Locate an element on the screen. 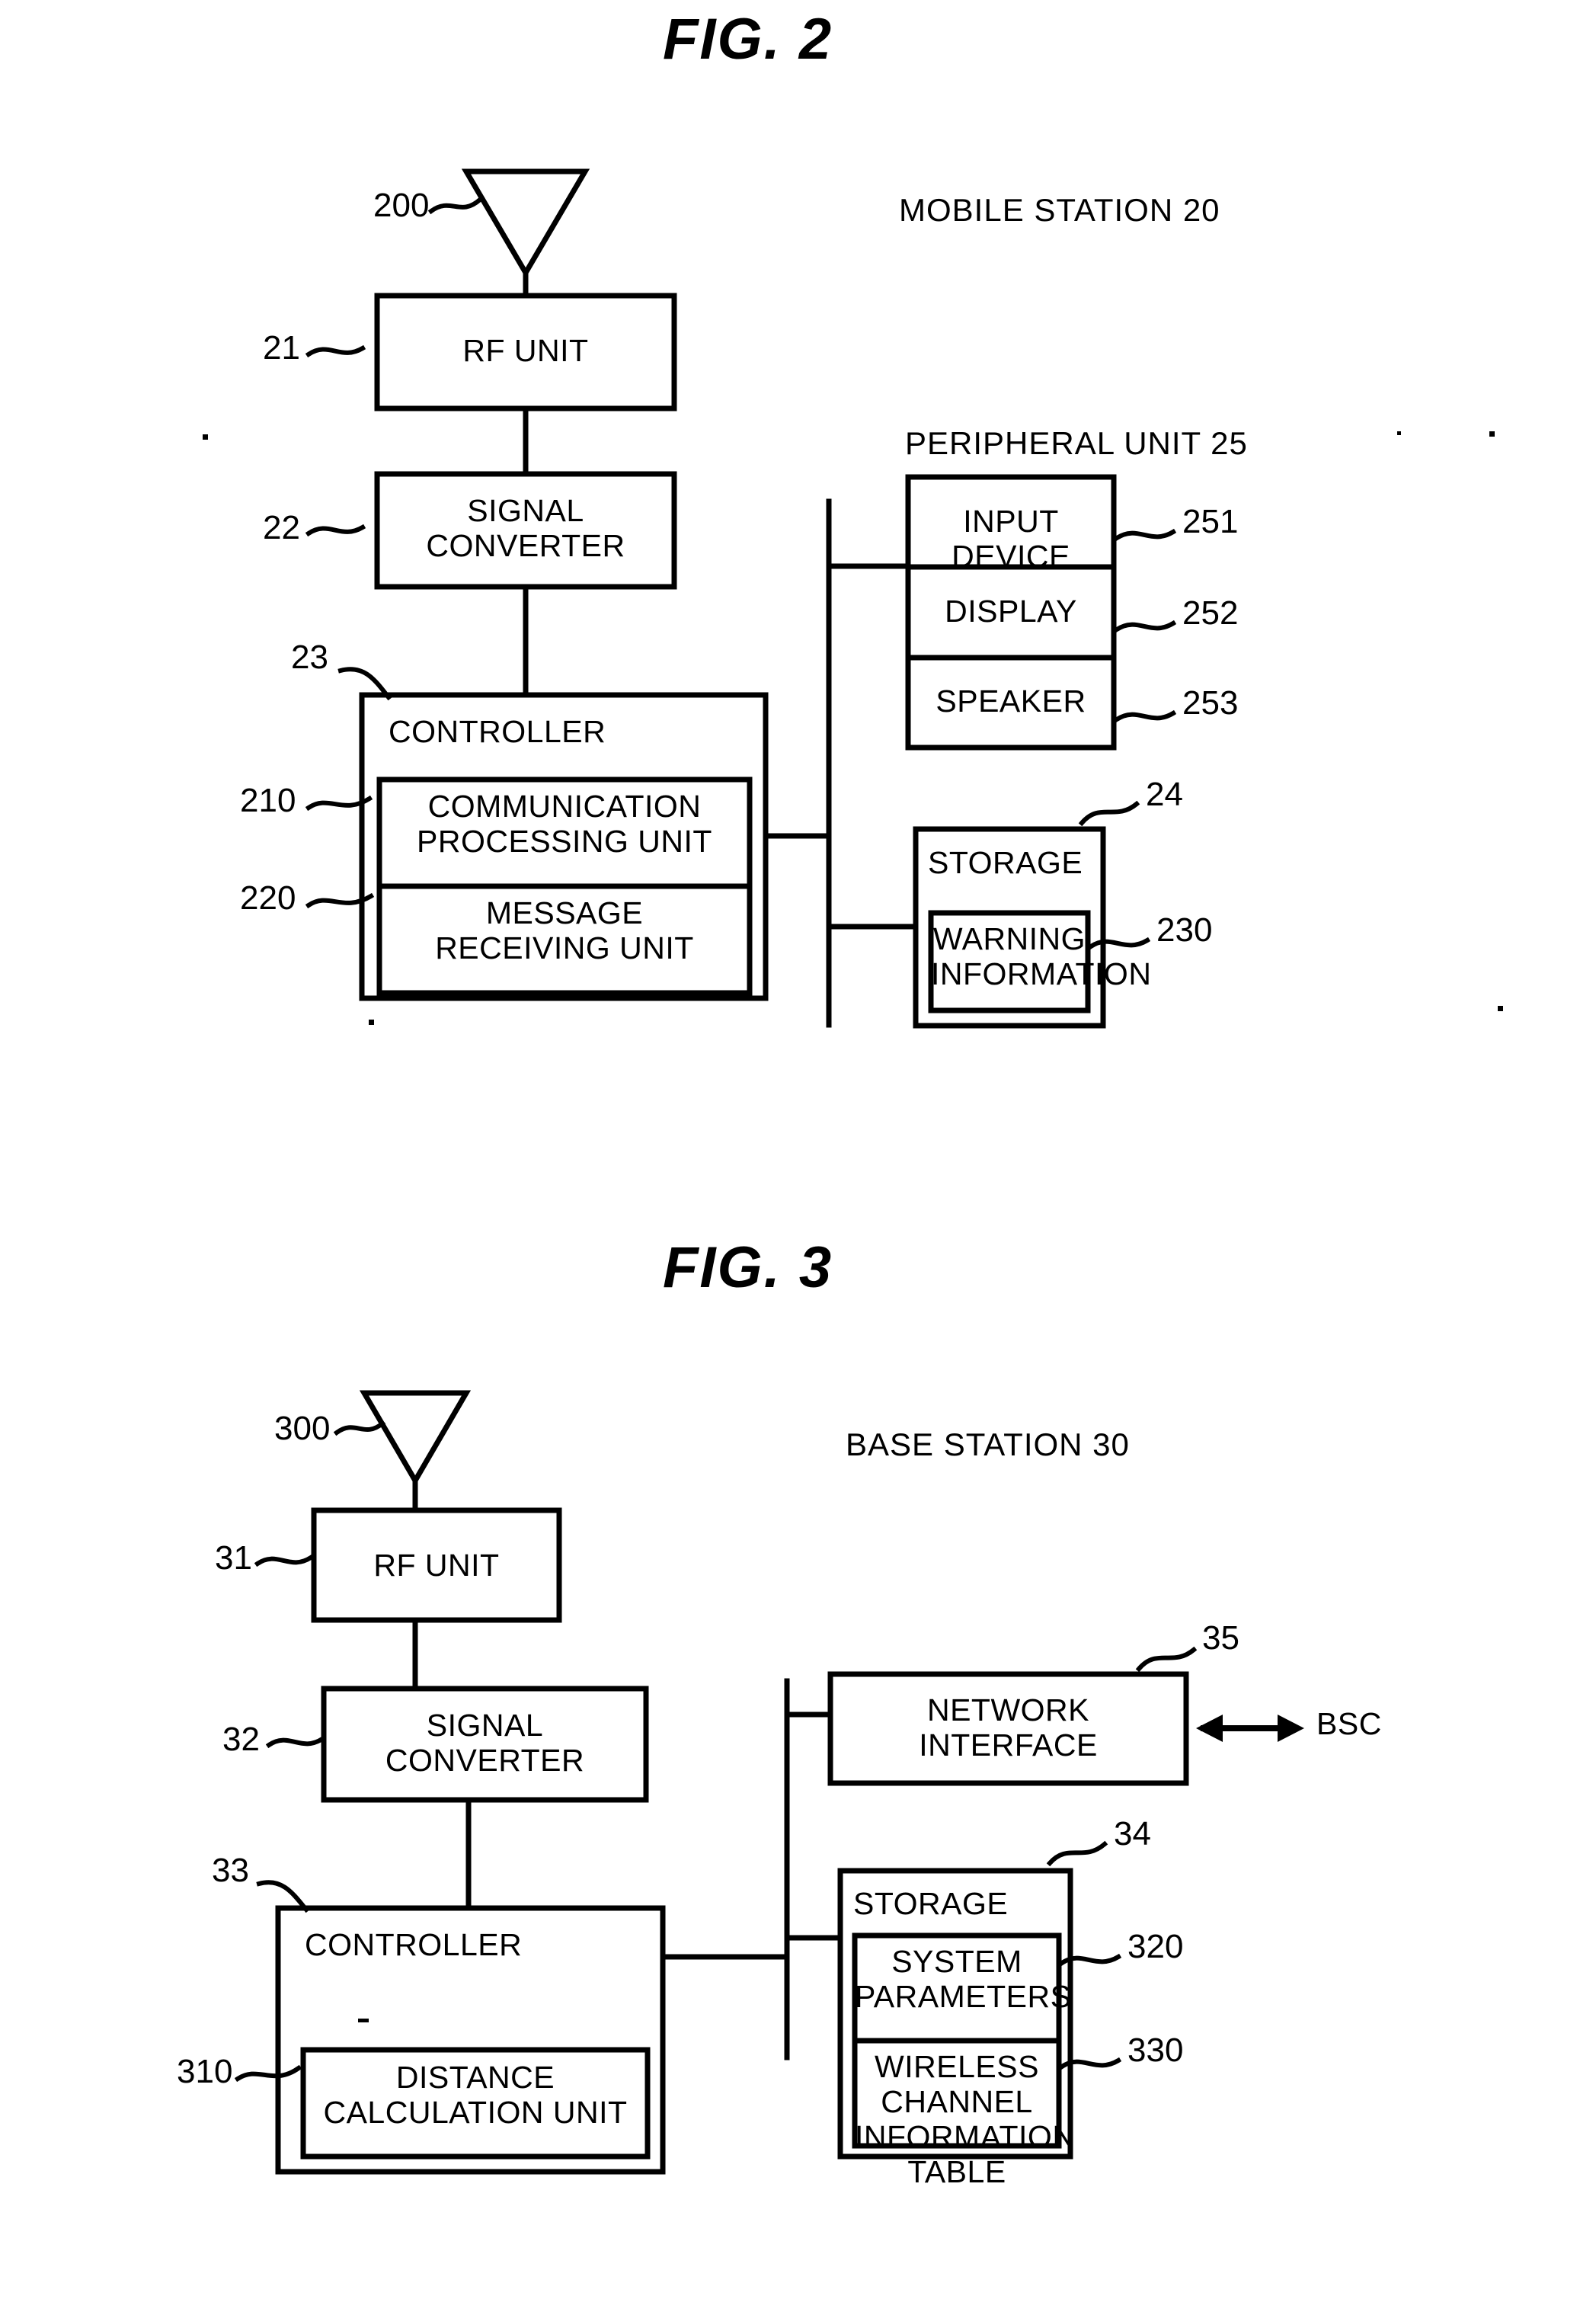  fig2-controller-label: CONTROLLER is located at coordinates (497, 731).